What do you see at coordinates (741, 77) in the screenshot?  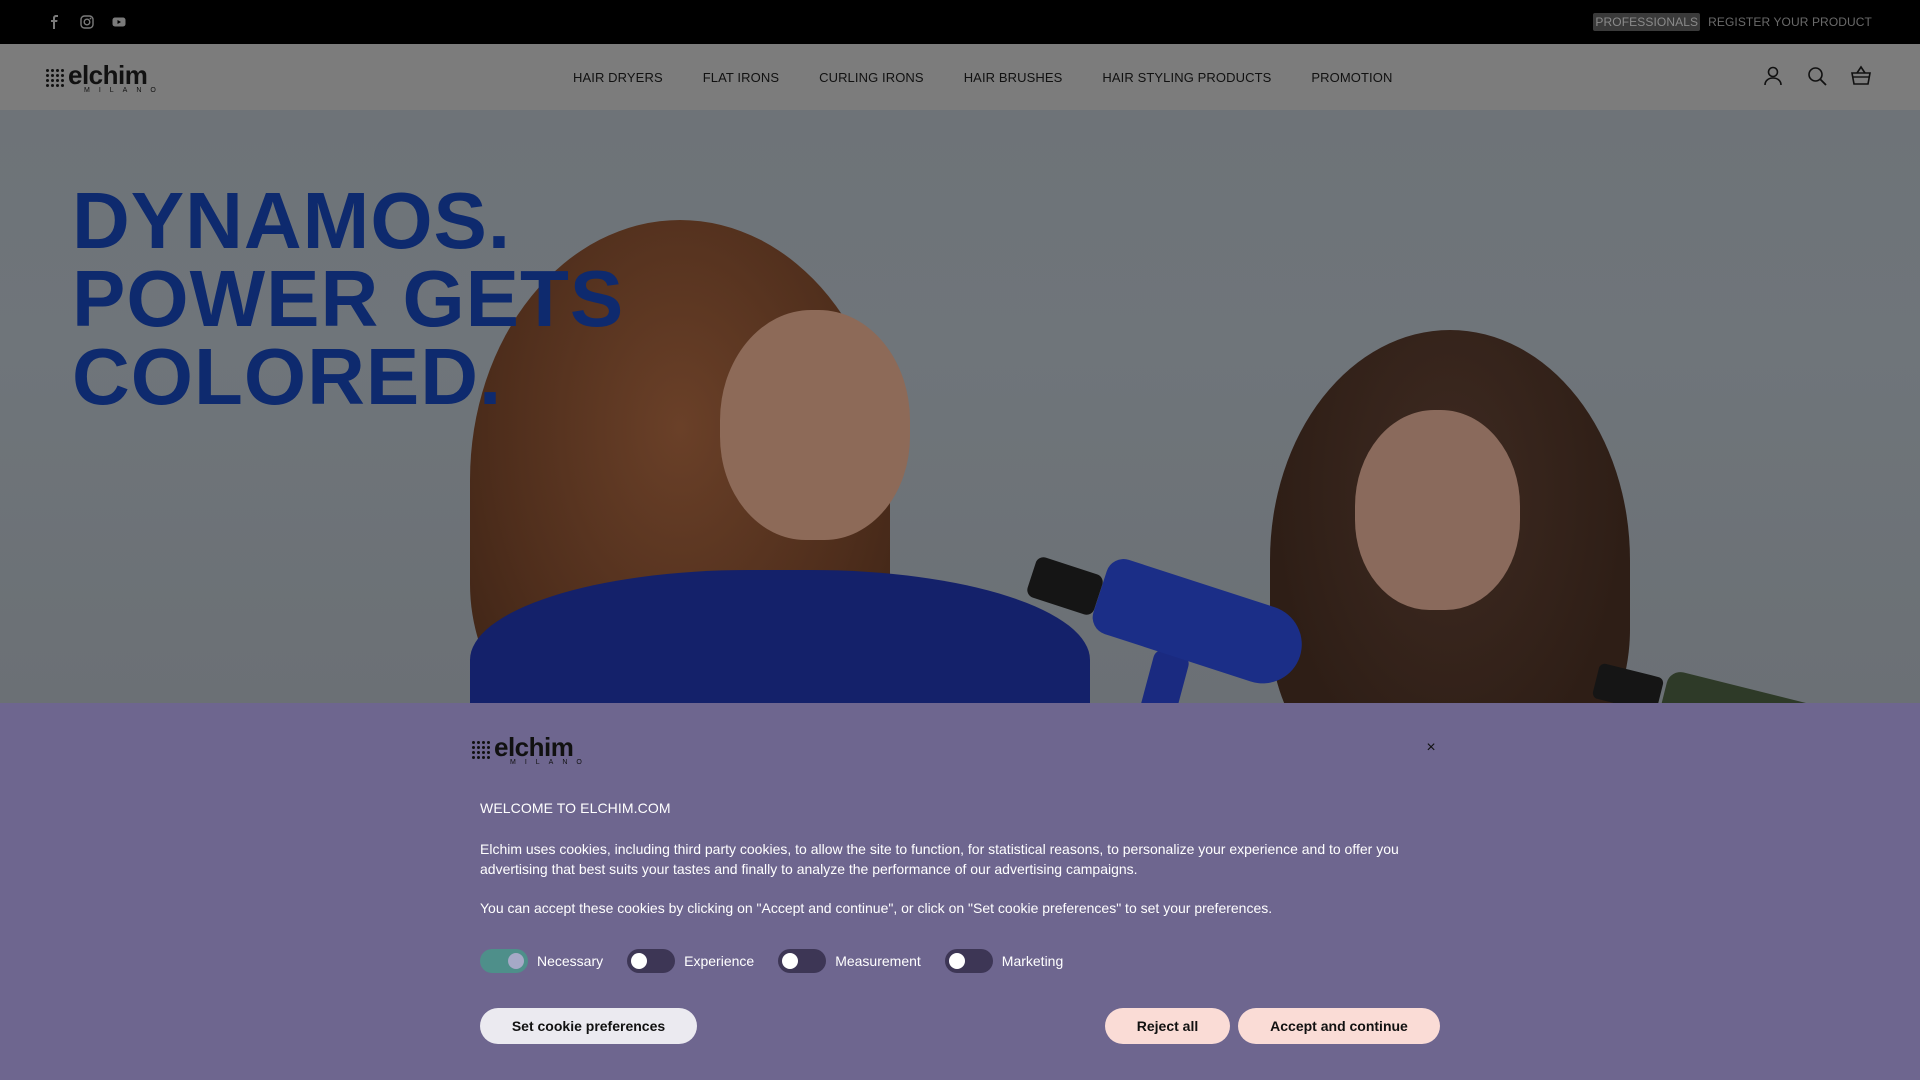 I see `nav-flat-irons: FLAT IRONS` at bounding box center [741, 77].